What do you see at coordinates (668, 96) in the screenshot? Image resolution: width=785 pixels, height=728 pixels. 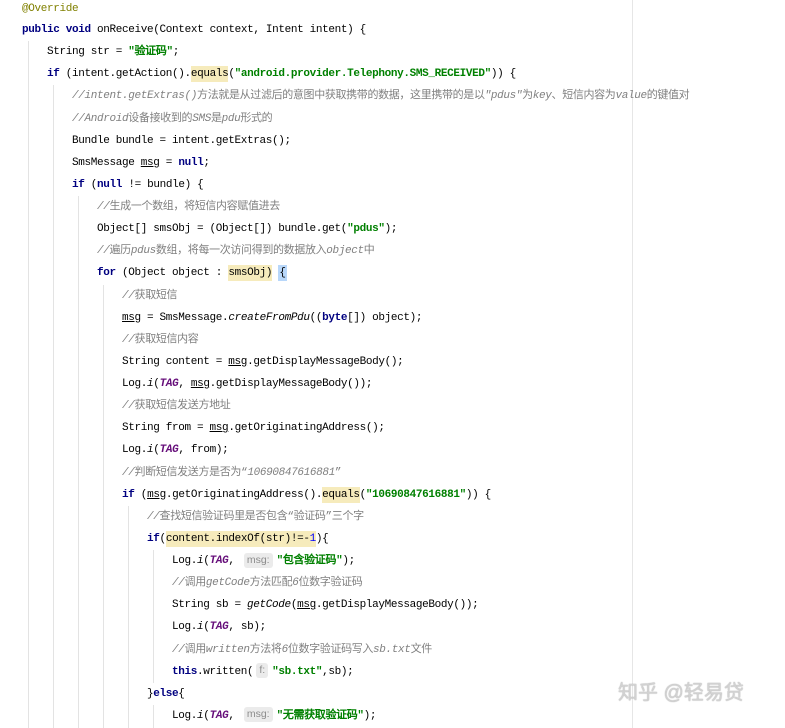 I see `comment-text: 的键值对` at bounding box center [668, 96].